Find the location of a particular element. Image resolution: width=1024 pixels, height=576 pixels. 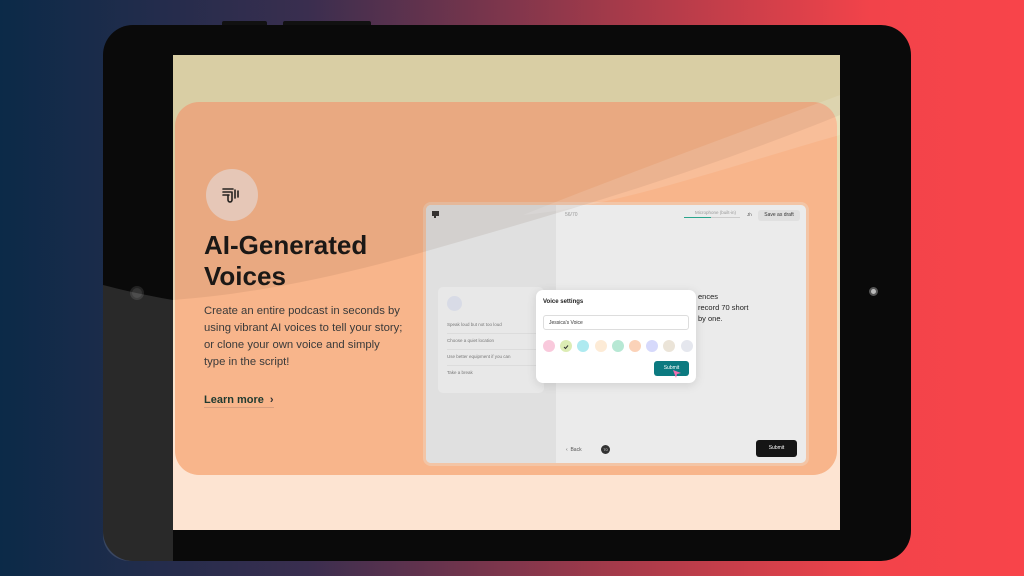

tip-item: Choose a quiet location is located at coordinates (471, 340).